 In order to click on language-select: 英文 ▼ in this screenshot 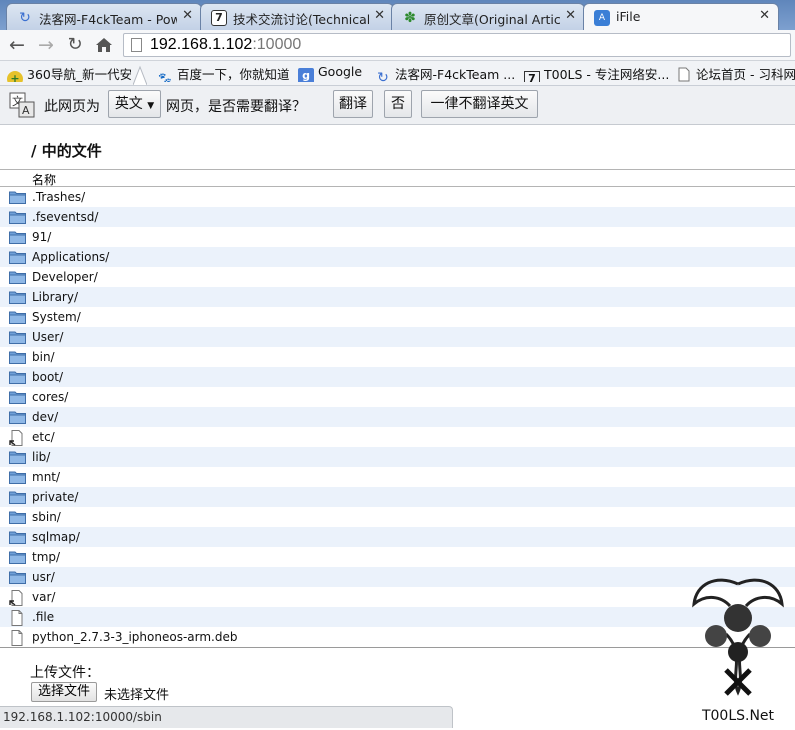, I will do `click(134, 104)`.